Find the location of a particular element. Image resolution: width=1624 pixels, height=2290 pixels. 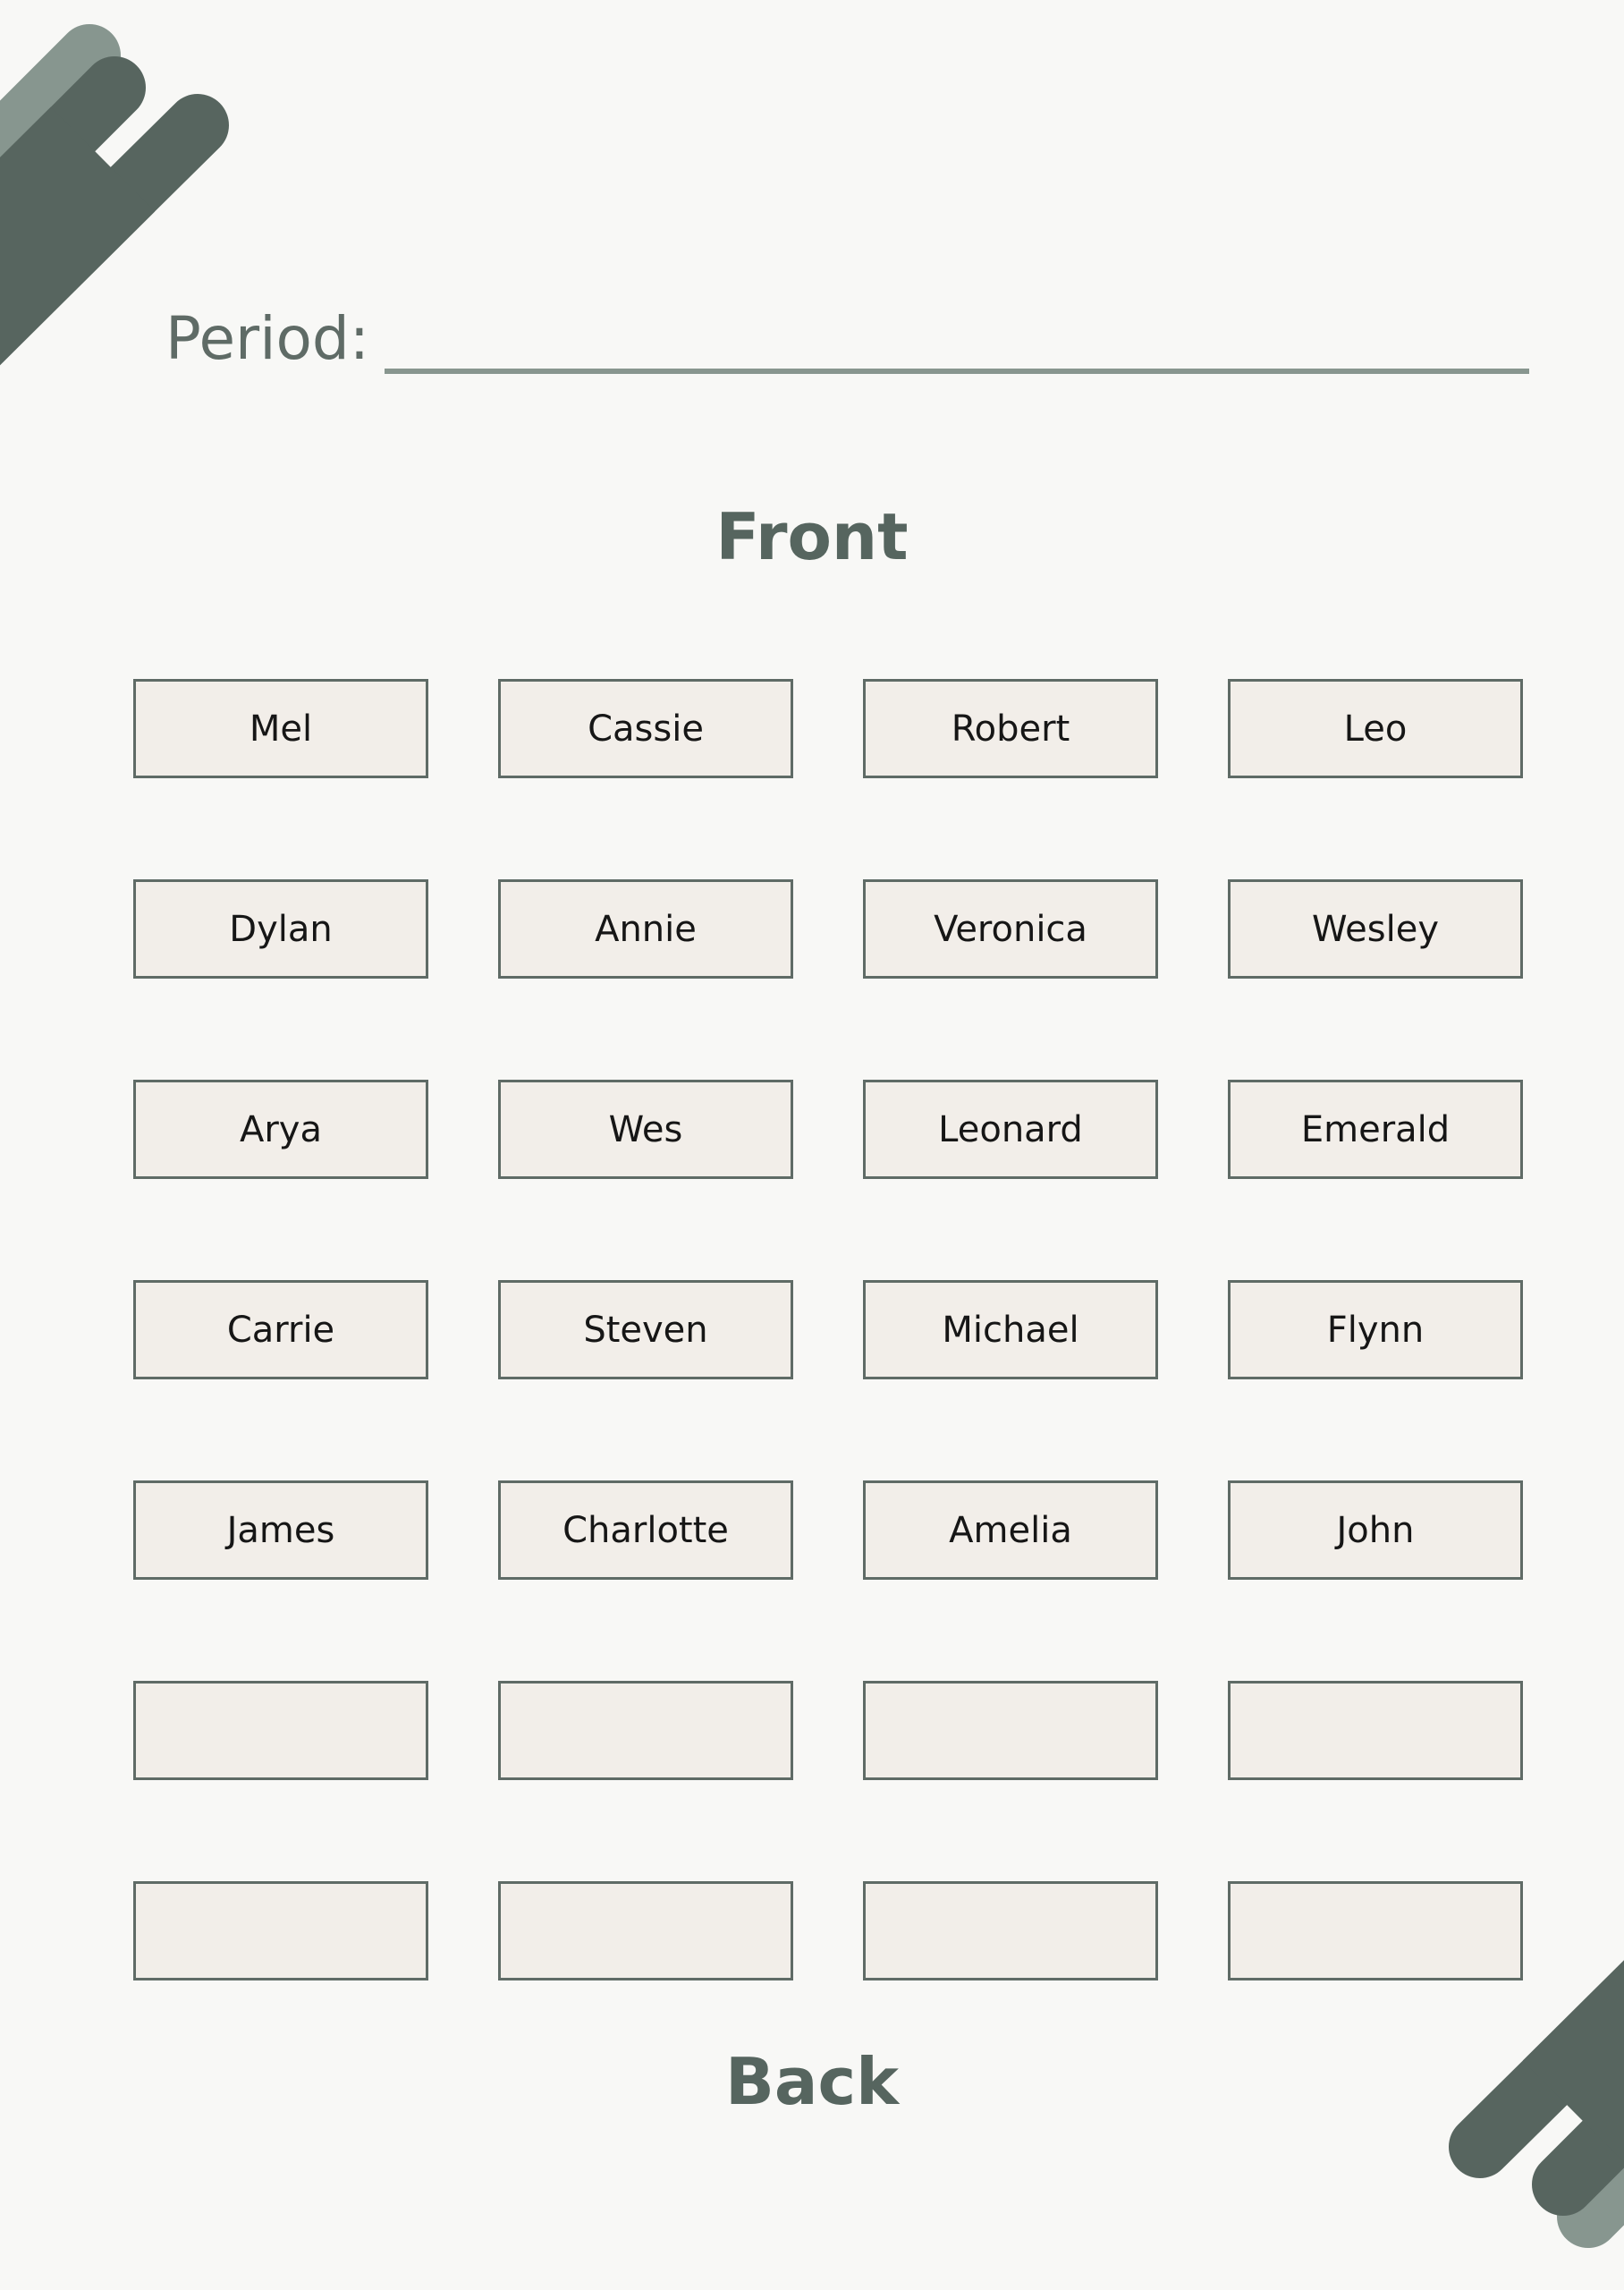

seat-box: Leo is located at coordinates (1375, 728).